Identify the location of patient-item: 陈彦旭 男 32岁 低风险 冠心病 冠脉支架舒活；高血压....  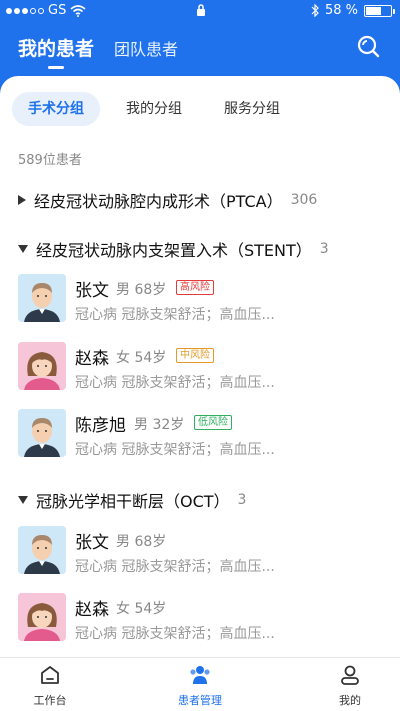
(203, 435).